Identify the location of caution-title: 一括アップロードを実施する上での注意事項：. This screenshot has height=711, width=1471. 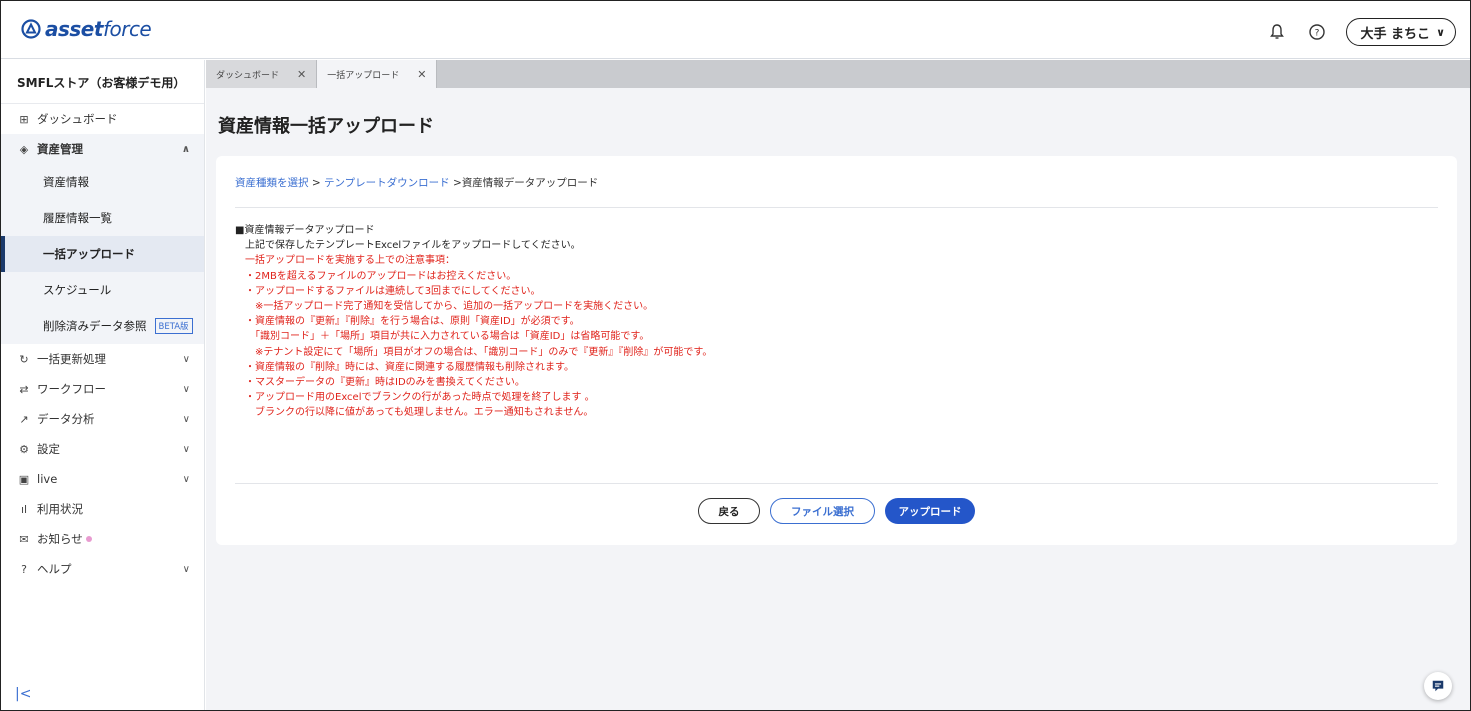
(345, 261).